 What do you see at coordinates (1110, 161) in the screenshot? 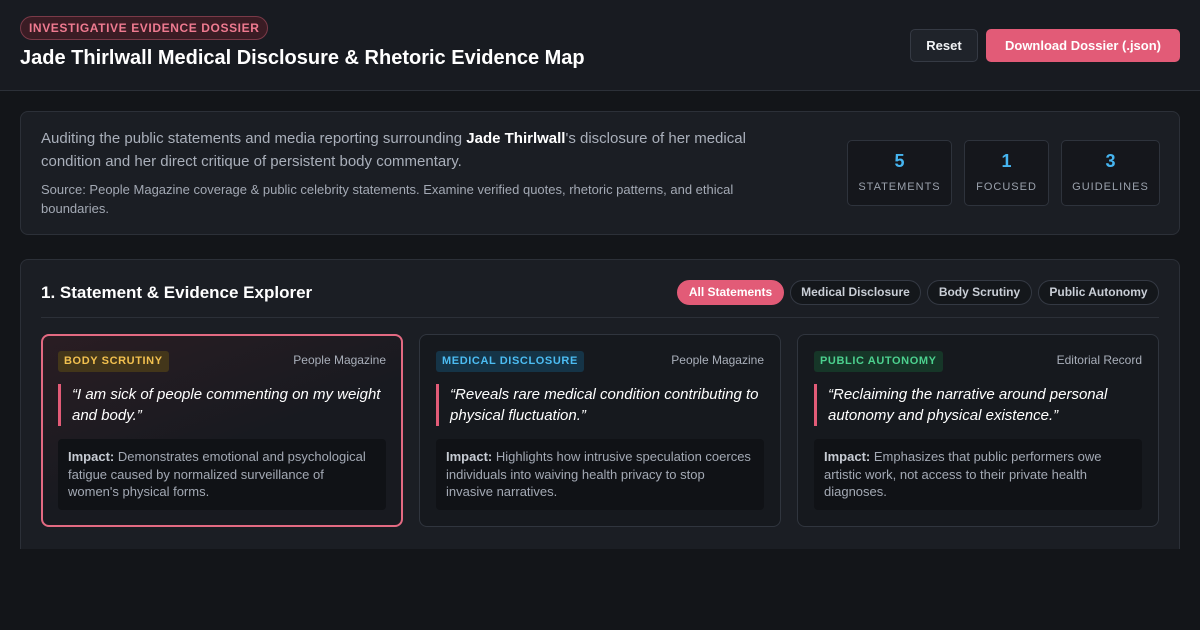
I see `stat-value: 3` at bounding box center [1110, 161].